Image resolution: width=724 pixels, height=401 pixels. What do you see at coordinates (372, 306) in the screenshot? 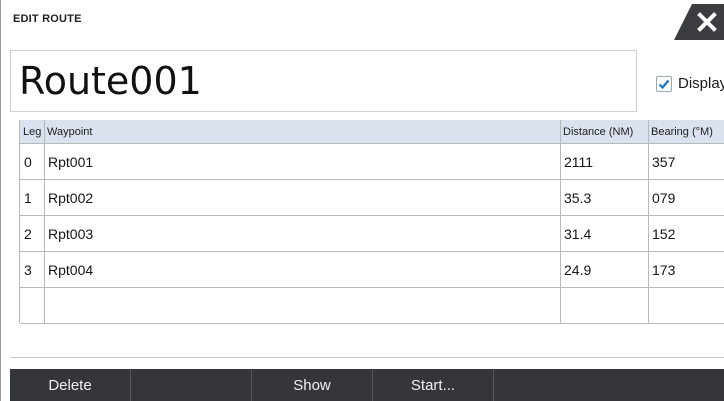
I see `empty-table-row` at bounding box center [372, 306].